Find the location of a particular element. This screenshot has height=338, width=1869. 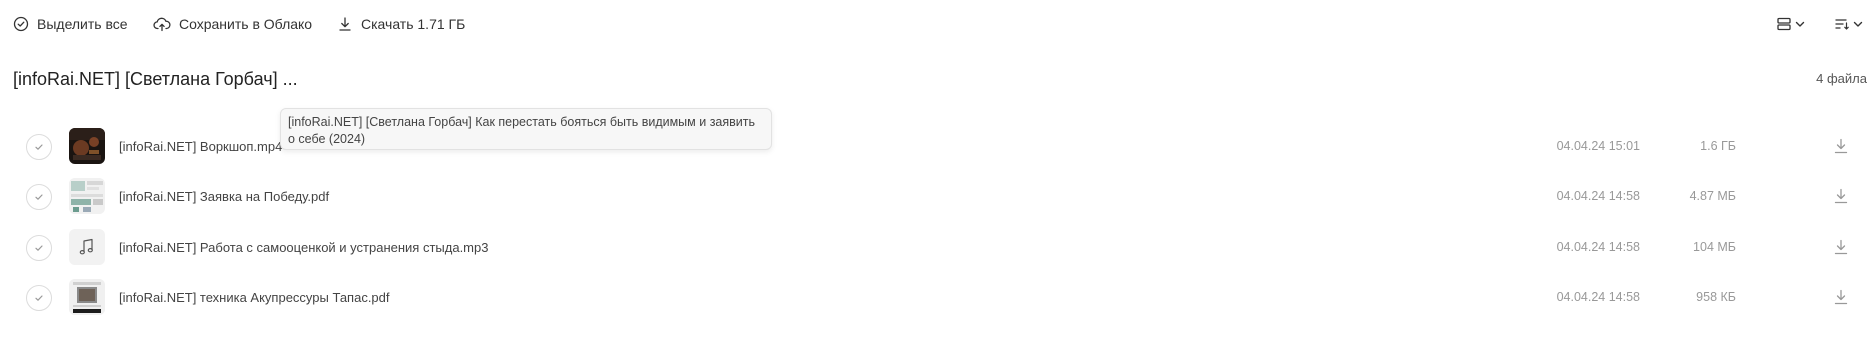

audio-thumbnail is located at coordinates (87, 247).